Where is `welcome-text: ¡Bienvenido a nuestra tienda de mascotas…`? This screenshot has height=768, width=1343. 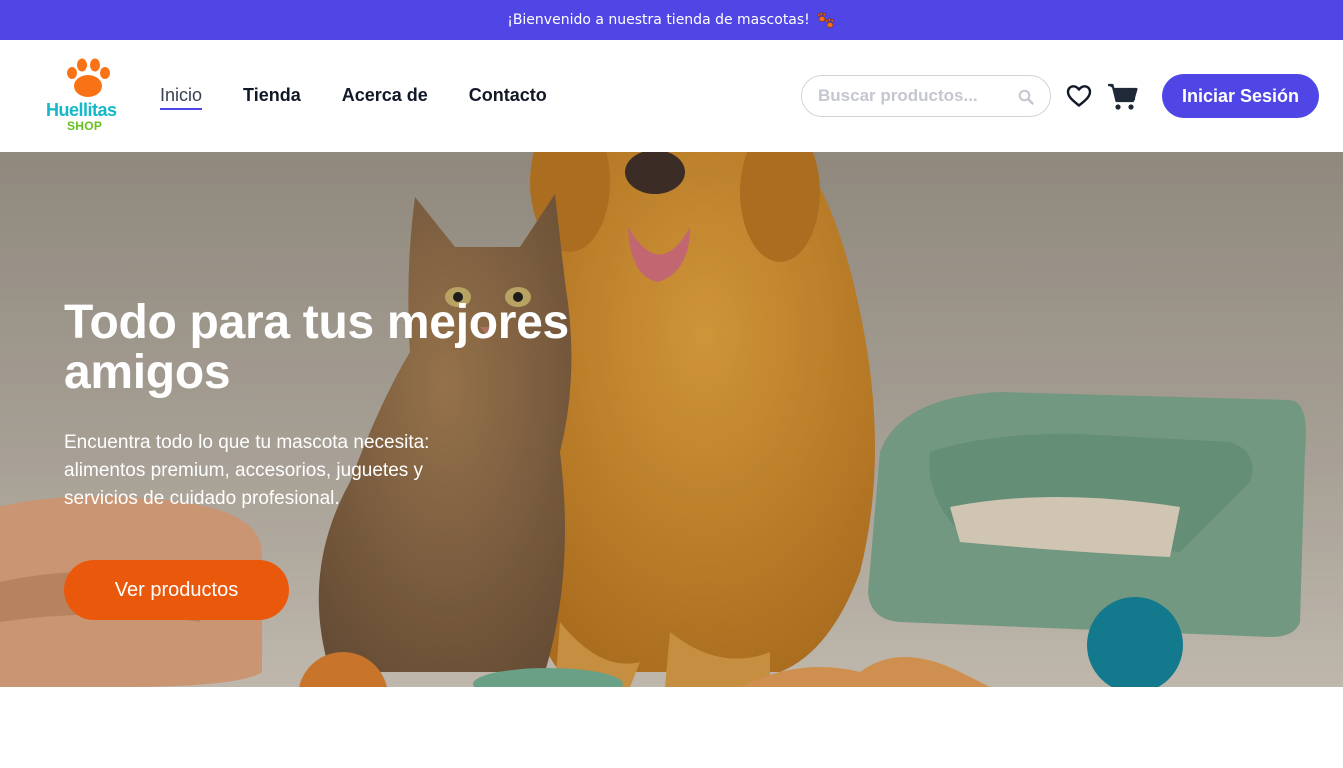
welcome-text: ¡Bienvenido a nuestra tienda de mascotas… is located at coordinates (658, 20).